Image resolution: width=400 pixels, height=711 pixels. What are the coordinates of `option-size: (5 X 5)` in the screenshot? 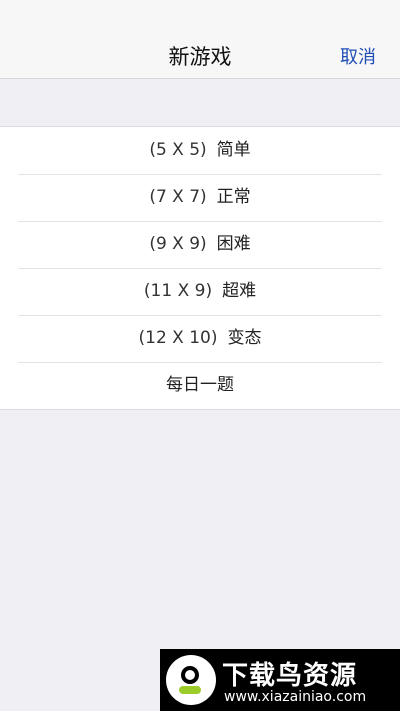 It's located at (178, 150).